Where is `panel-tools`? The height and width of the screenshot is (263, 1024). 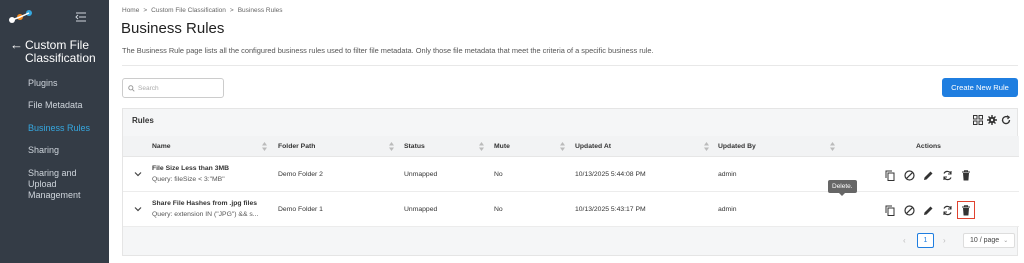 panel-tools is located at coordinates (992, 120).